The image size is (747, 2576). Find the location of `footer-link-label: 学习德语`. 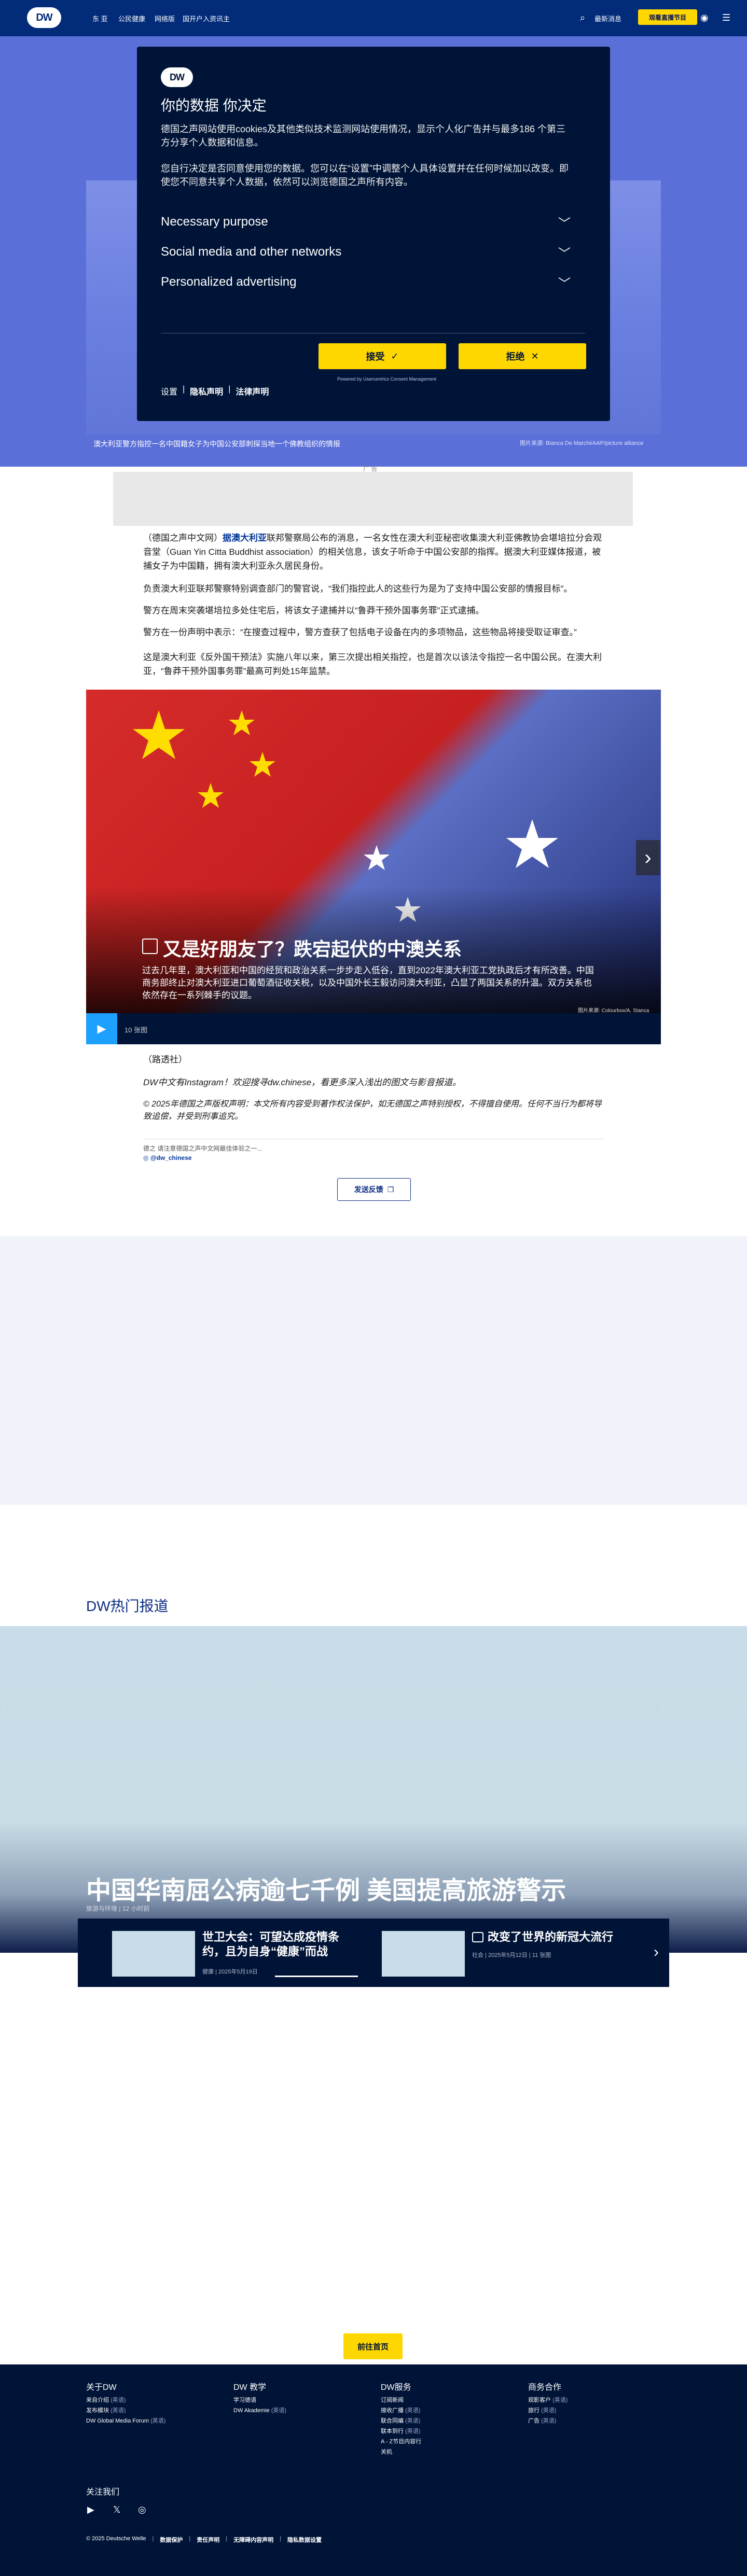

footer-link-label: 学习德语 is located at coordinates (244, 2400).